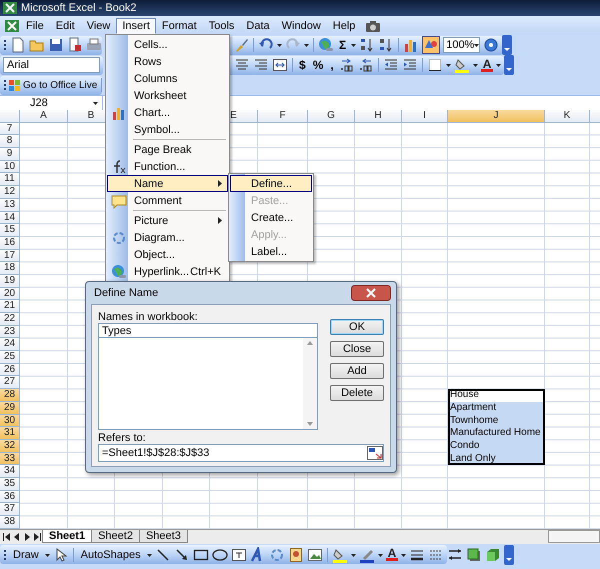  What do you see at coordinates (18, 45) in the screenshot?
I see `new-document-icon` at bounding box center [18, 45].